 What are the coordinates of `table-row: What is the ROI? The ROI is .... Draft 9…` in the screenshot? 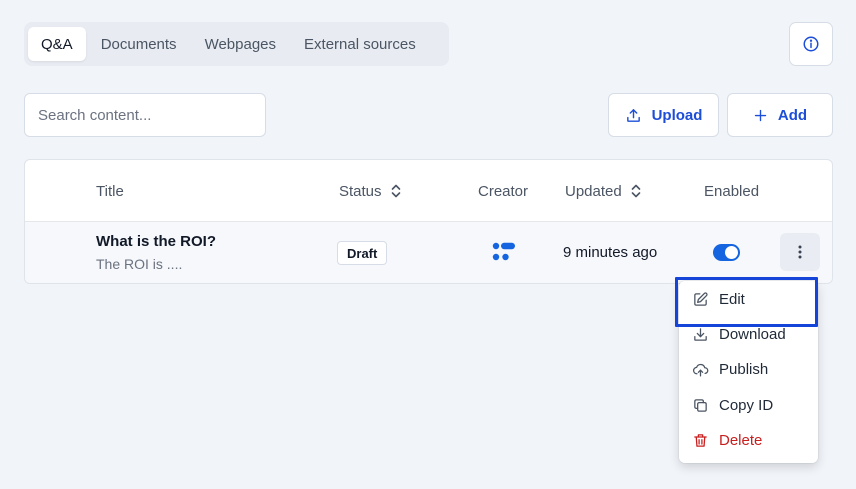 It's located at (428, 252).